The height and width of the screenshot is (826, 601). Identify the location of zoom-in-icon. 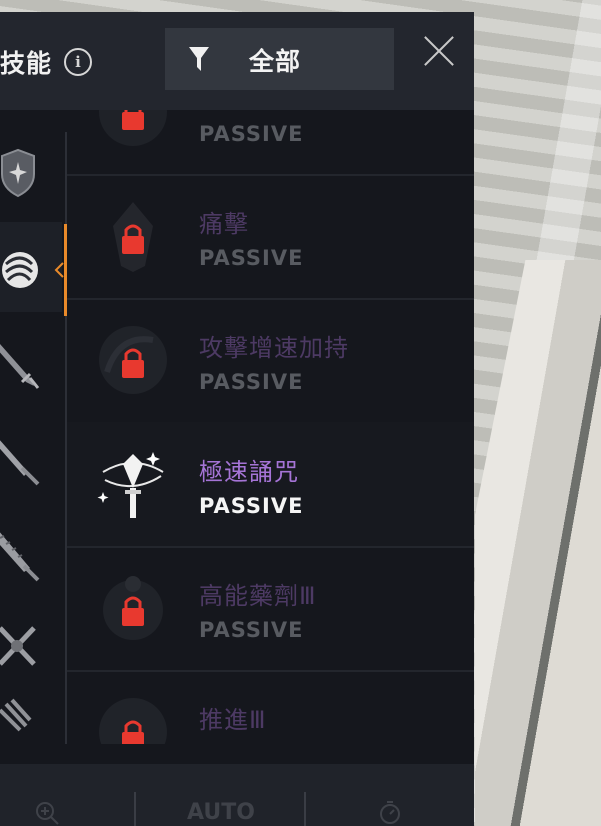
(47, 813).